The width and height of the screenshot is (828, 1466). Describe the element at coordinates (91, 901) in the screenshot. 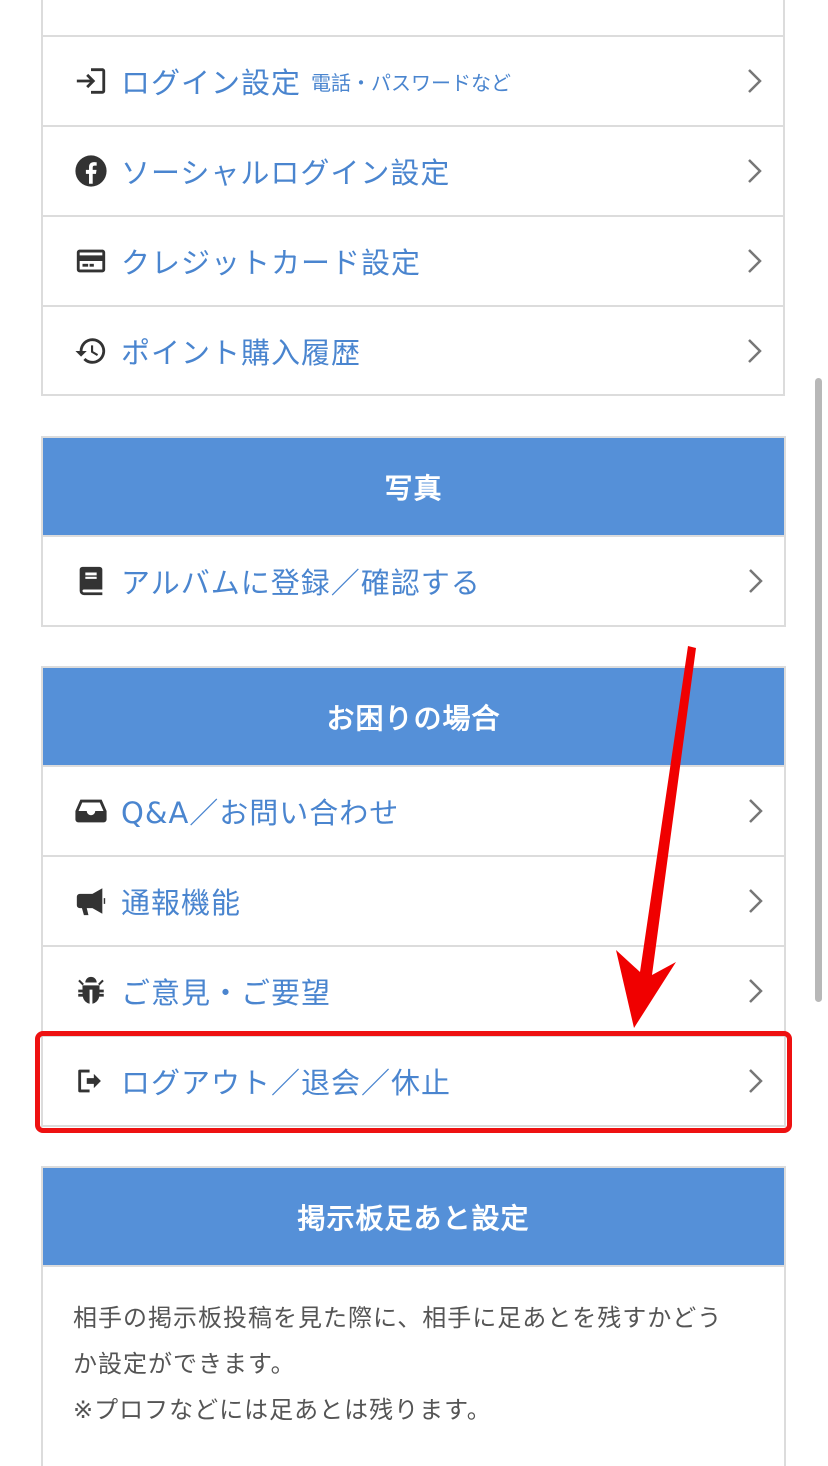

I see `megaphone-icon` at that location.